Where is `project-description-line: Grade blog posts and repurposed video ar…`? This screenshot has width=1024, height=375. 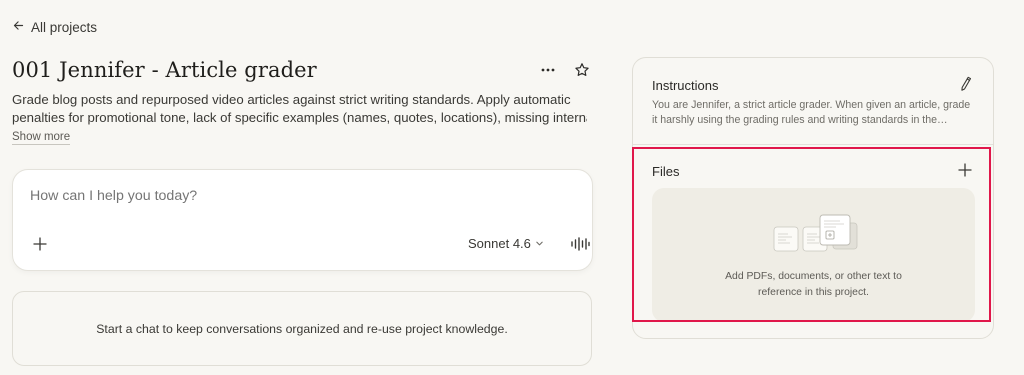
project-description-line: Grade blog posts and repurposed video ar… is located at coordinates (291, 99).